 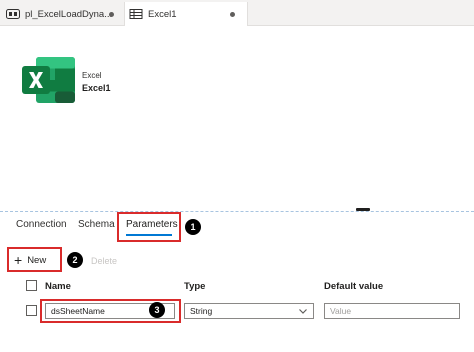 I want to click on dataset-type-label: Excel, so click(x=92, y=75).